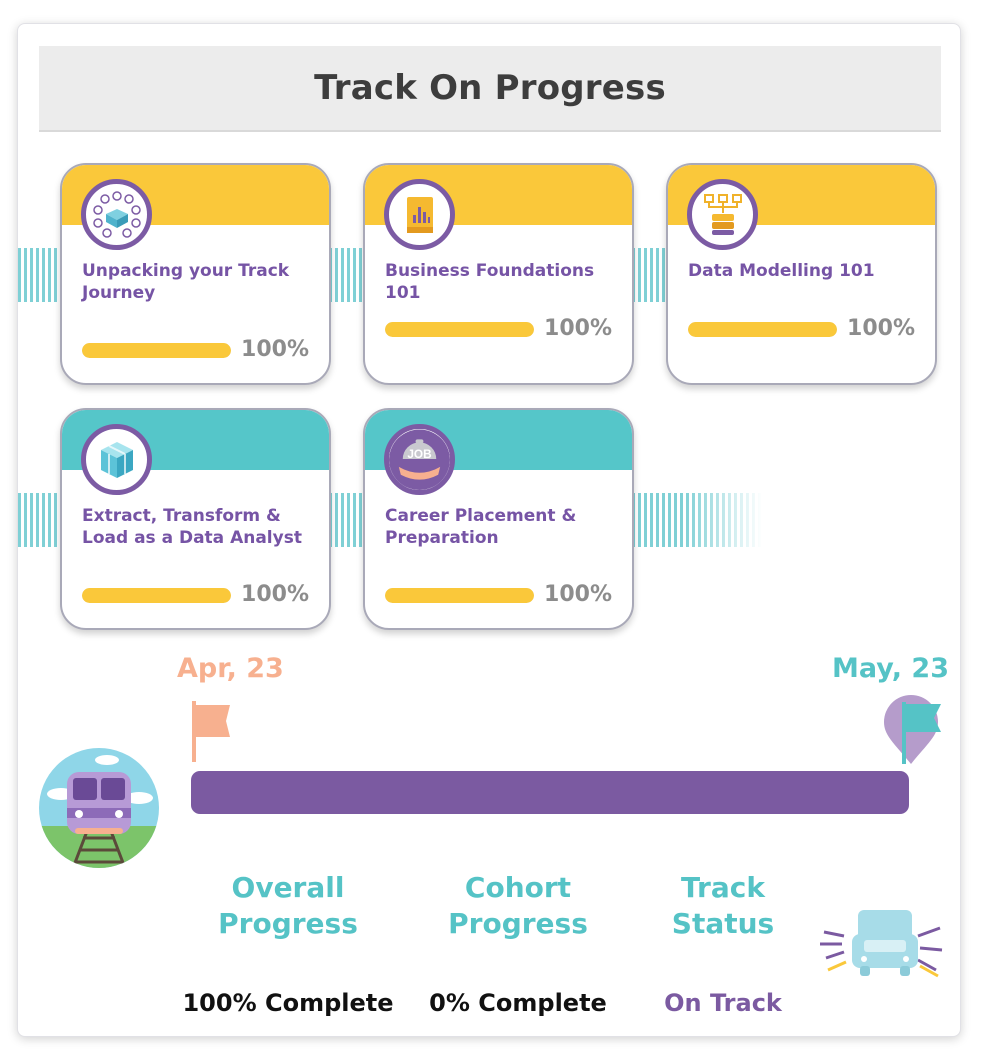 This screenshot has width=990, height=1064. Describe the element at coordinates (230, 668) in the screenshot. I see `start-date: Apr, 23` at that location.